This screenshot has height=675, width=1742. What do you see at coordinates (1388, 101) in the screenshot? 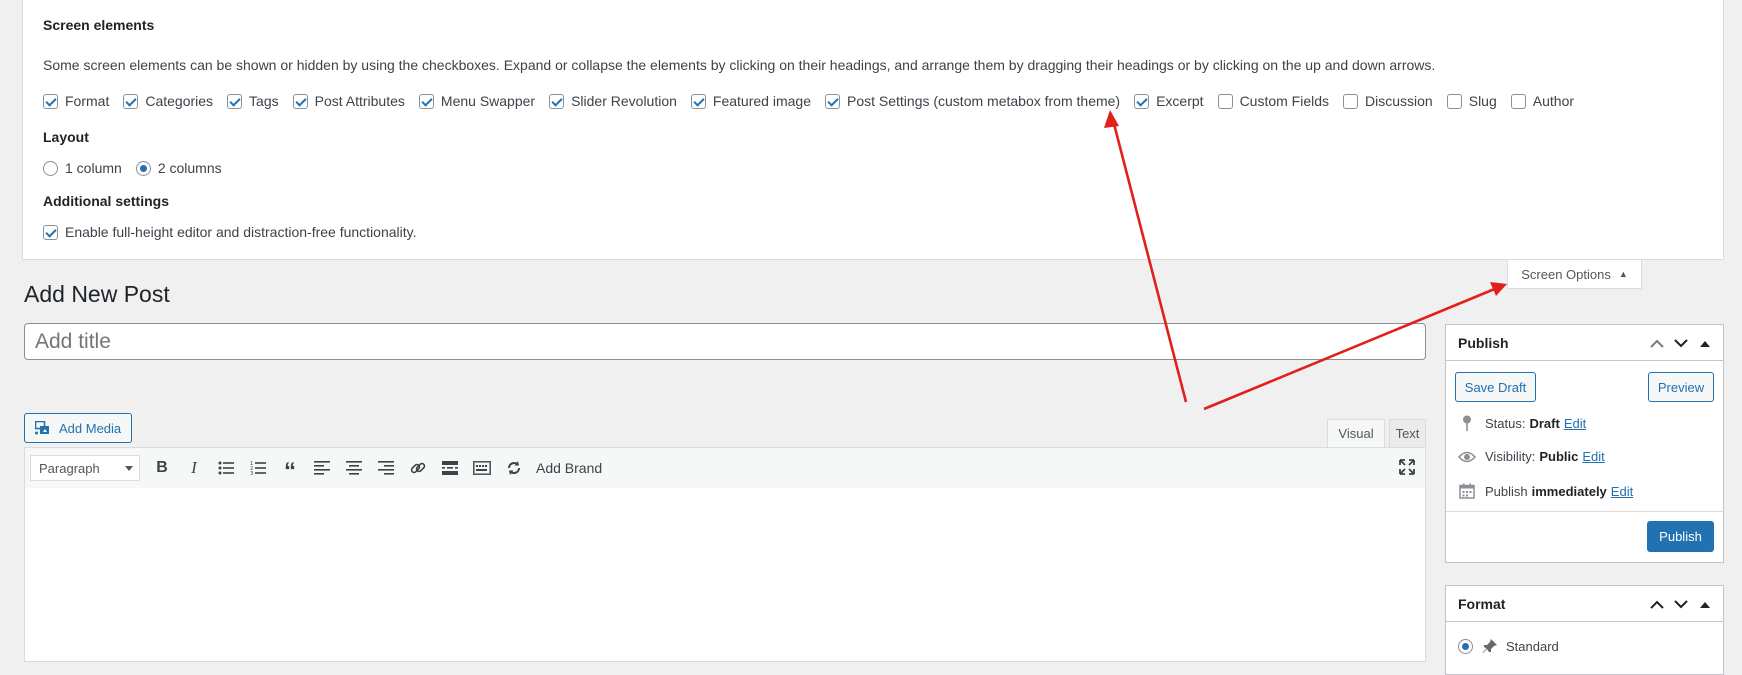
I see `screen-element-option: Discussion` at bounding box center [1388, 101].